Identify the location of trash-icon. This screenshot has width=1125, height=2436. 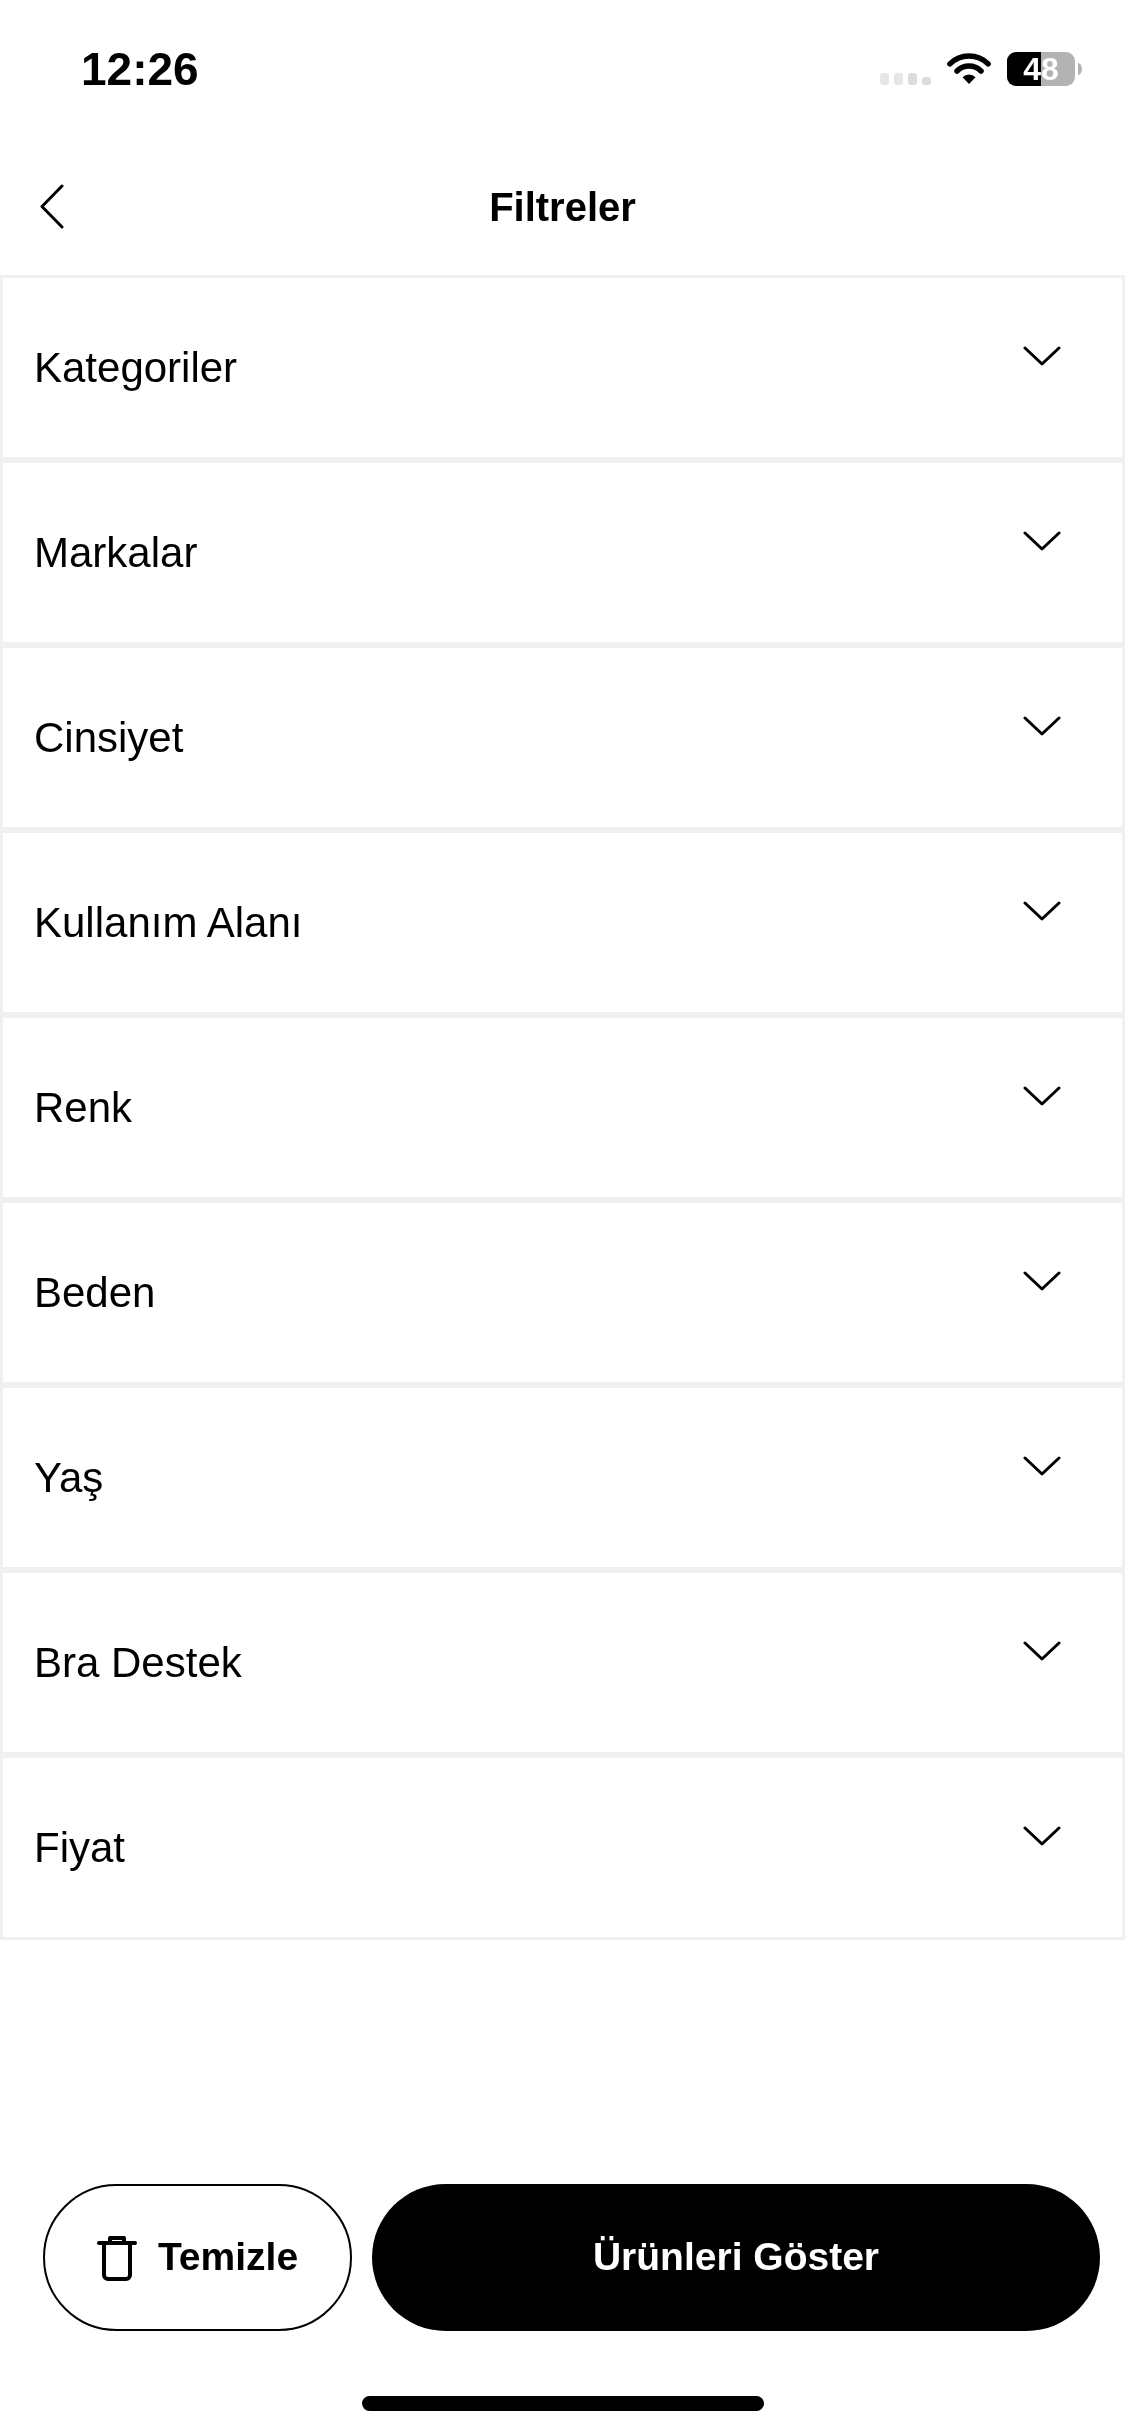
(116, 2257).